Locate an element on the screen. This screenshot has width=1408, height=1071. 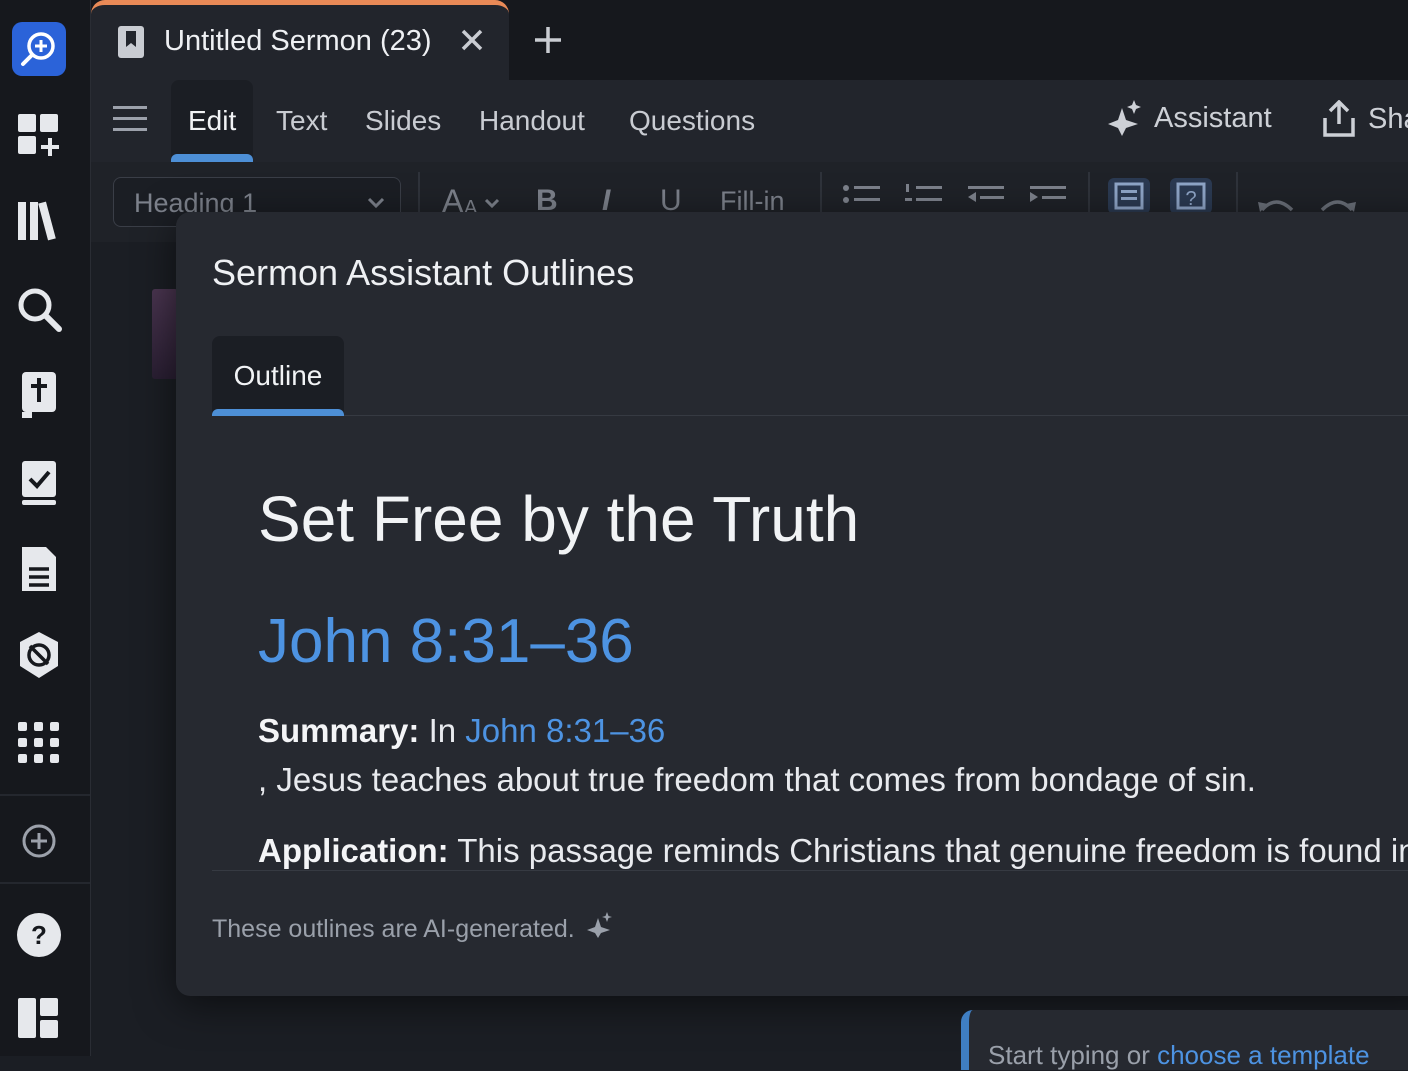
document-tab: Untitled Sermon (23) is located at coordinates (300, 40).